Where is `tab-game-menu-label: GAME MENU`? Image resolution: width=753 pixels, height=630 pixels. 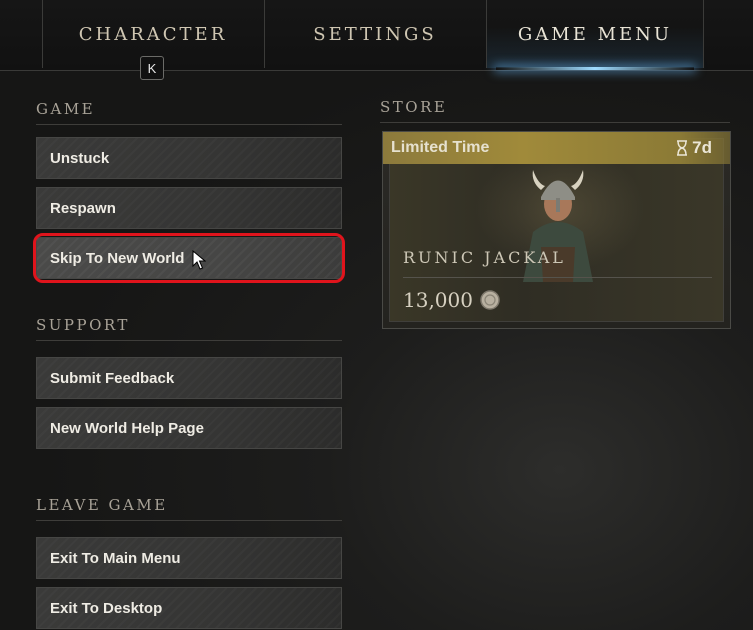 tab-game-menu-label: GAME MENU is located at coordinates (595, 34).